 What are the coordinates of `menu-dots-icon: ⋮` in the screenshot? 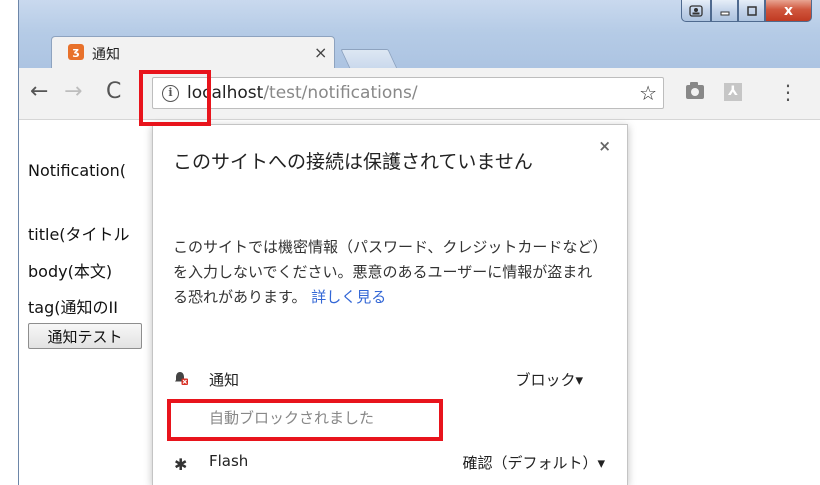 It's located at (788, 92).